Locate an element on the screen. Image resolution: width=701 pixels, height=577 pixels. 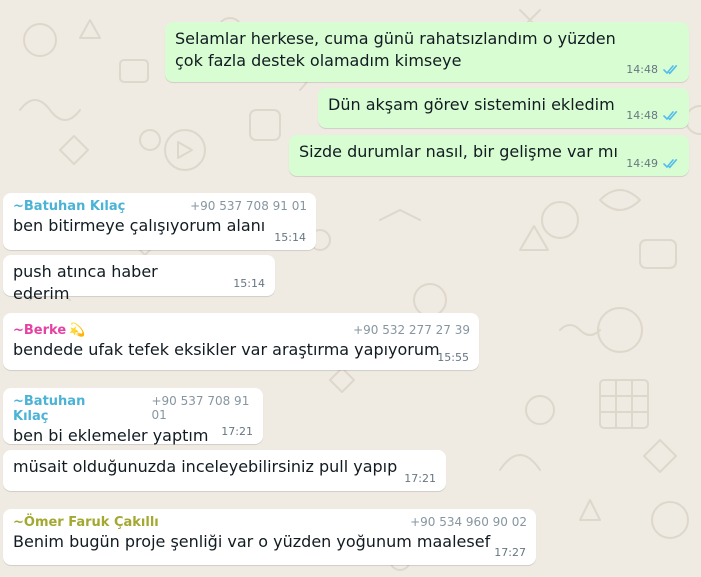
message-text: push atınca haber ederim is located at coordinates (88, 282).